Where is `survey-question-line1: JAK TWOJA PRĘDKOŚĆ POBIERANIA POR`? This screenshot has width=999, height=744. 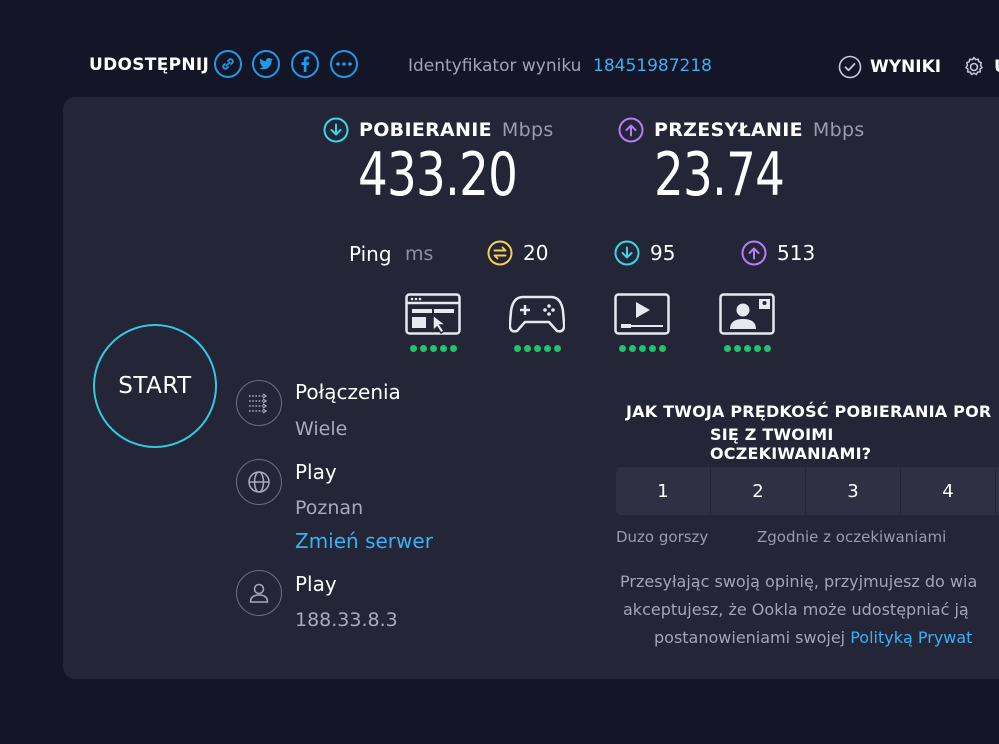 survey-question-line1: JAK TWOJA PRĘDKOŚĆ POBIERANIA POR is located at coordinates (809, 411).